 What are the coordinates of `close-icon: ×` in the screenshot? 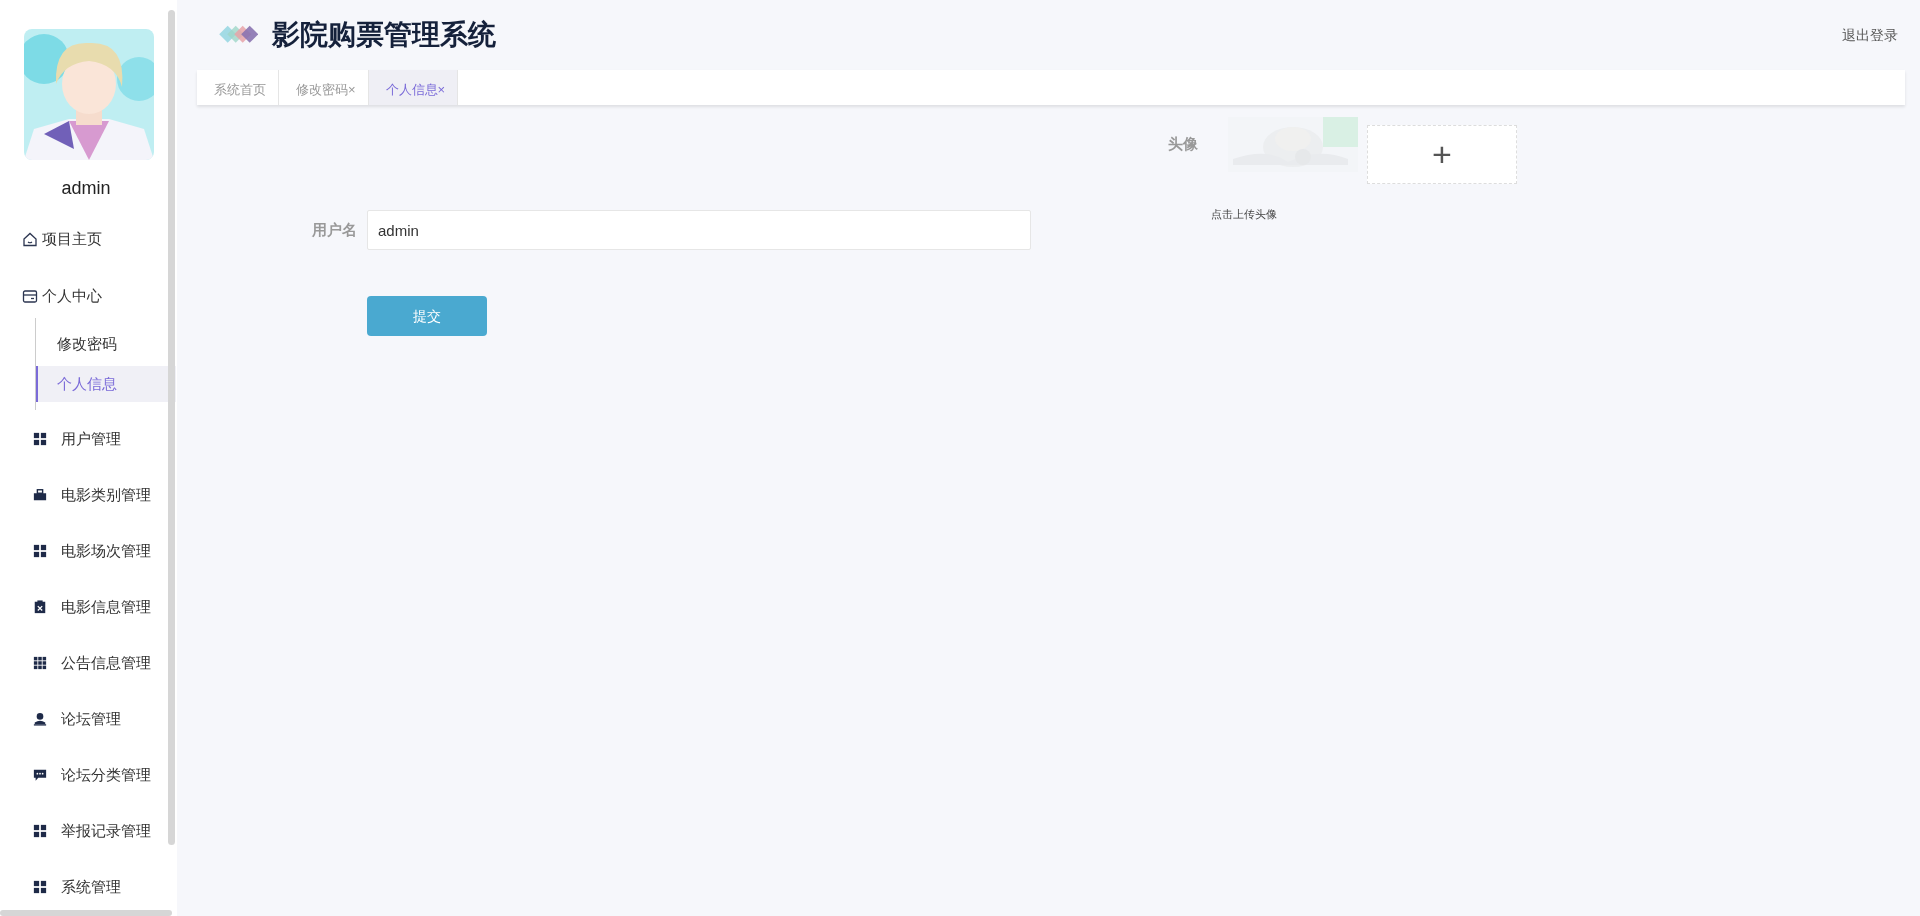 It's located at (441, 89).